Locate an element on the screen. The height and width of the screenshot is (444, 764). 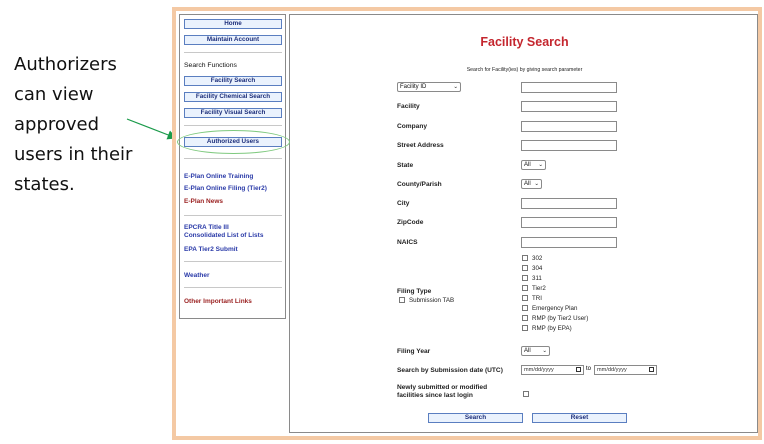
filing-type-rmp-epa: RMP (by EPA) is located at coordinates (547, 328).